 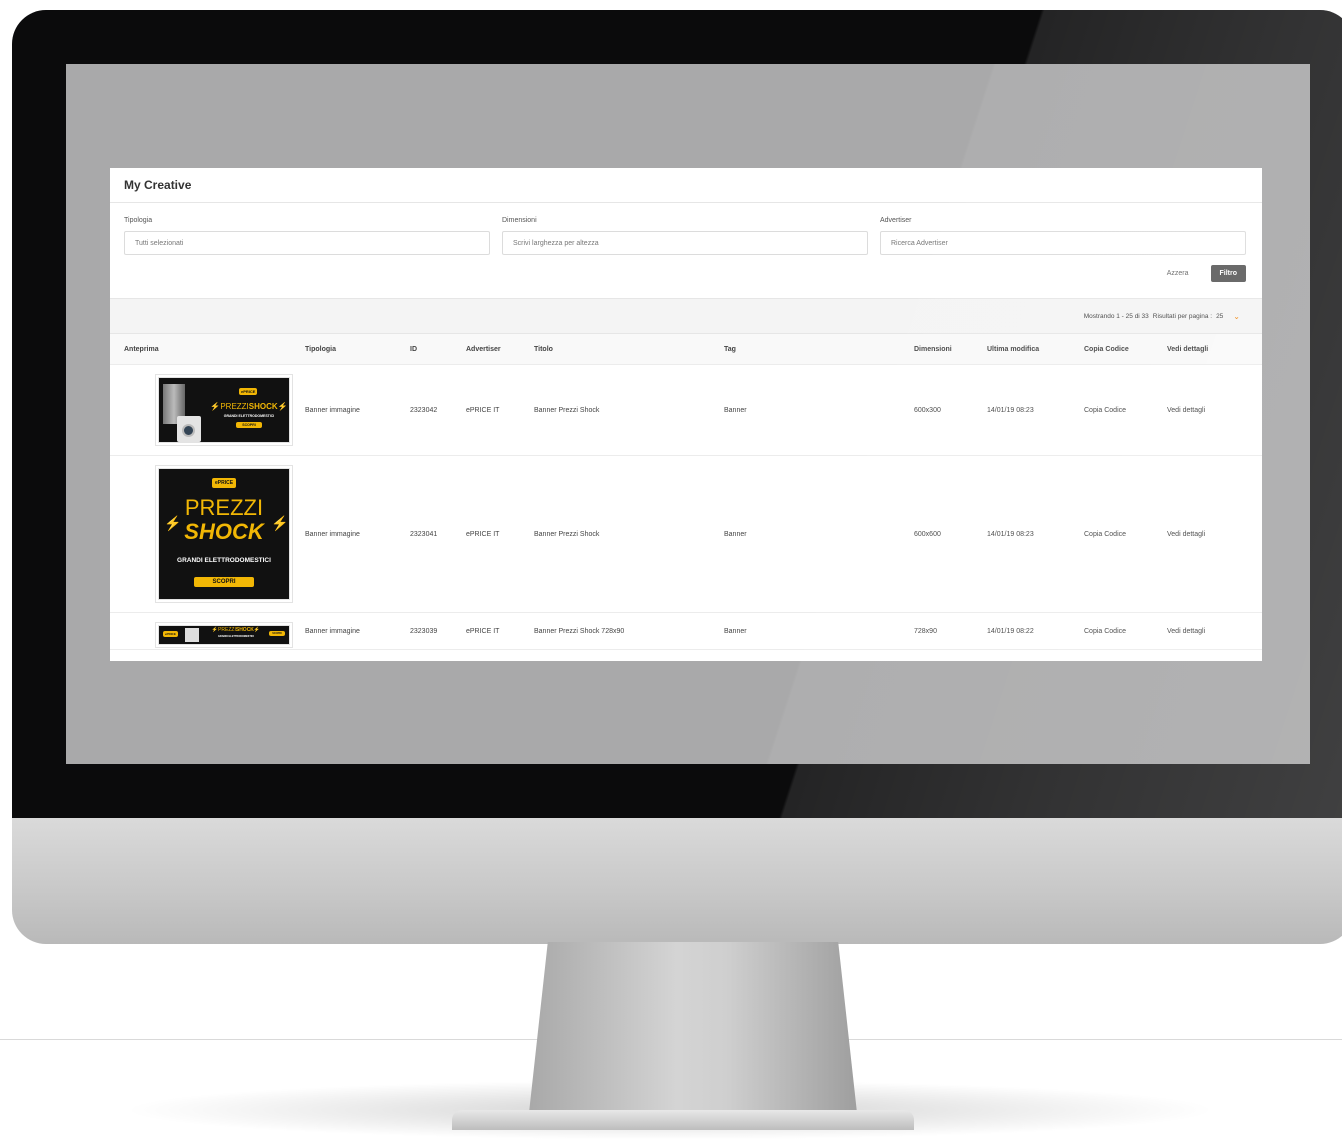 What do you see at coordinates (1228, 273) in the screenshot?
I see `filter-button: Filtro` at bounding box center [1228, 273].